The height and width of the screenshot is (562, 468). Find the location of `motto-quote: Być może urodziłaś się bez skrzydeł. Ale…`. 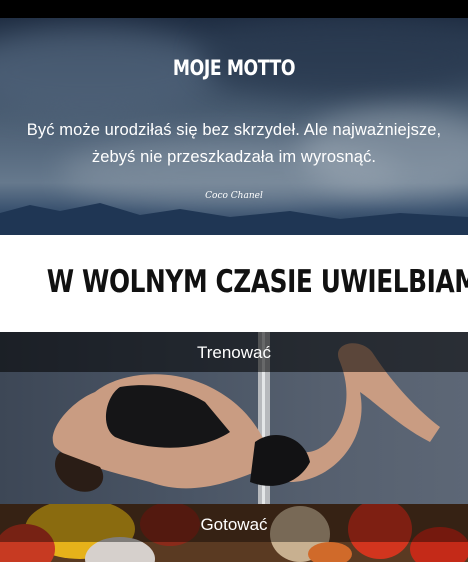

motto-quote: Być może urodziłaś się bez skrzydeł. Ale… is located at coordinates (234, 144).